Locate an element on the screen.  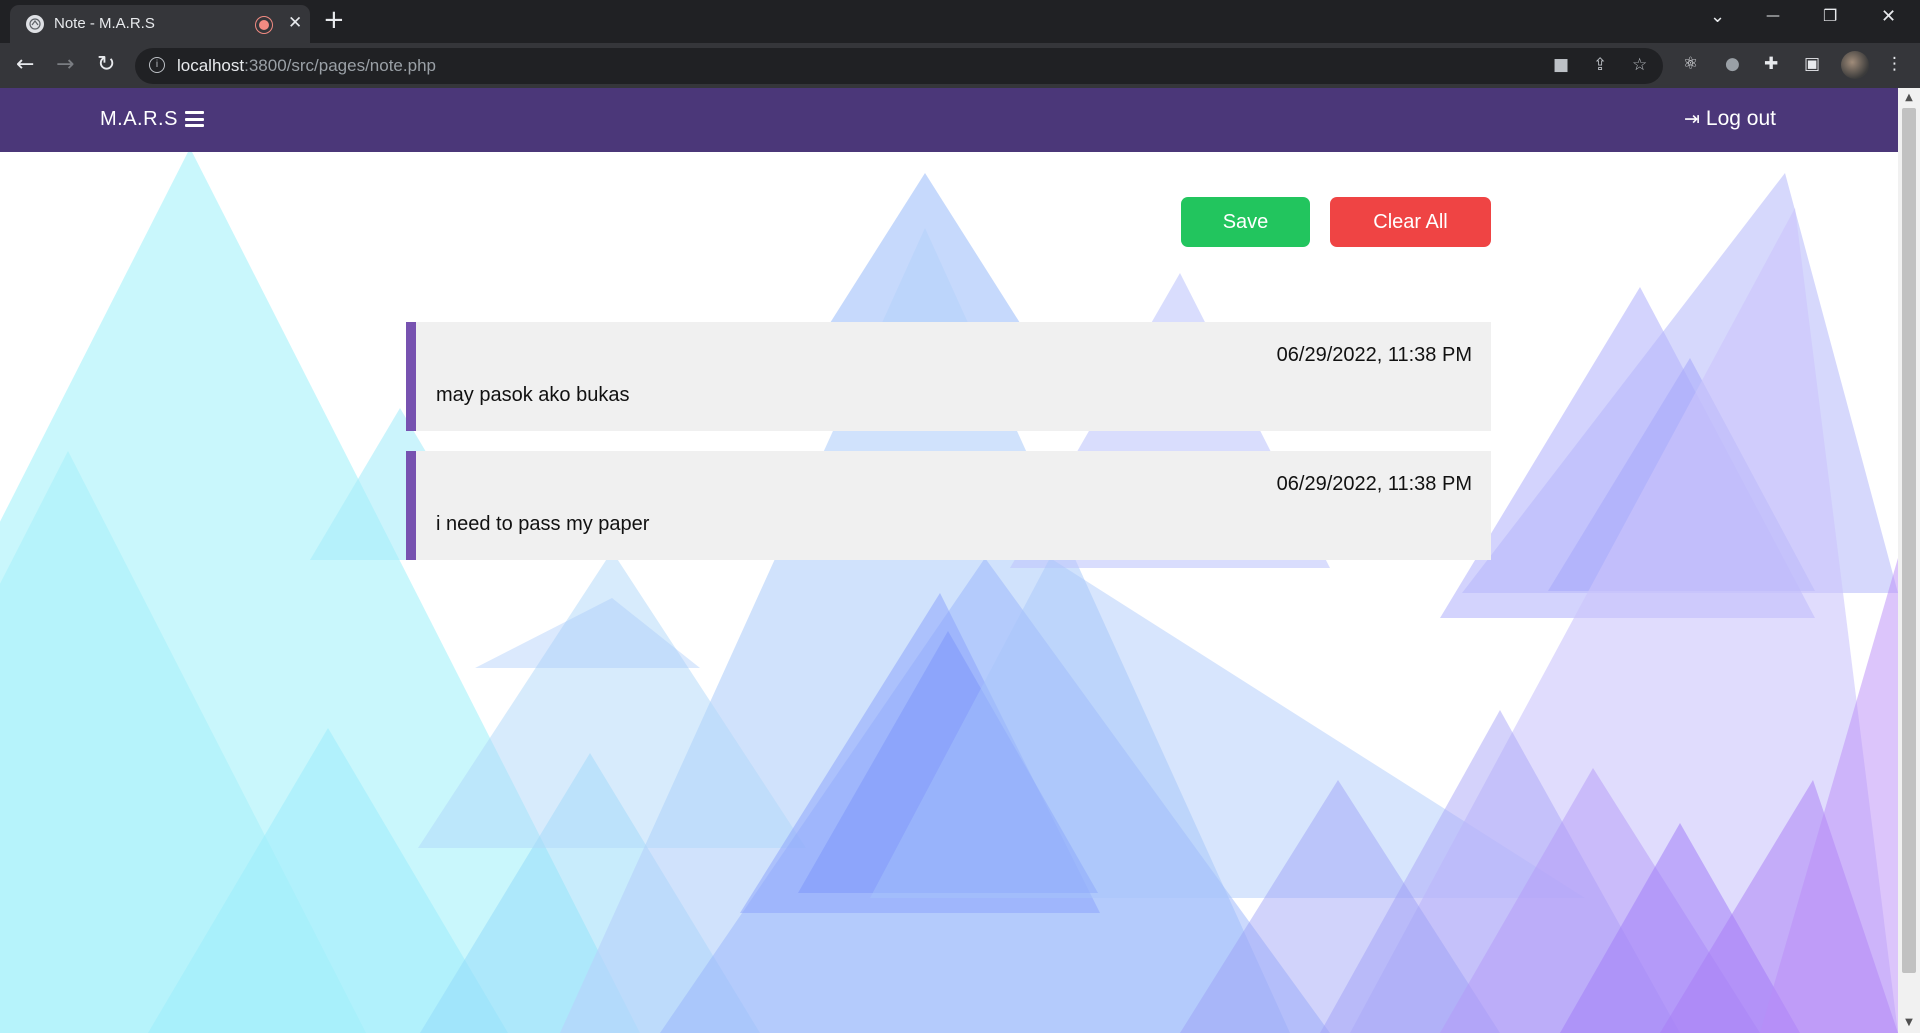
share-icon: ⇪ is located at coordinates (1600, 65).